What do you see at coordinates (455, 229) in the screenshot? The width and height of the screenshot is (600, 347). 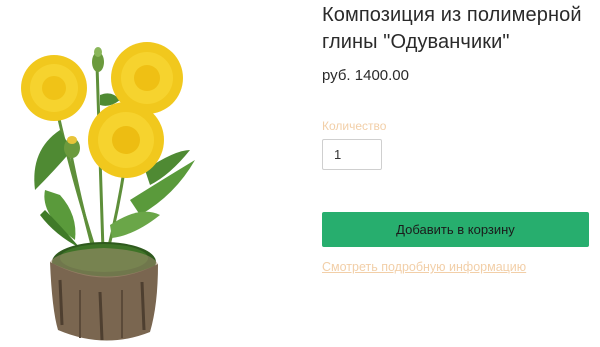 I see `add-to-cart-button: Добавить в корзину` at bounding box center [455, 229].